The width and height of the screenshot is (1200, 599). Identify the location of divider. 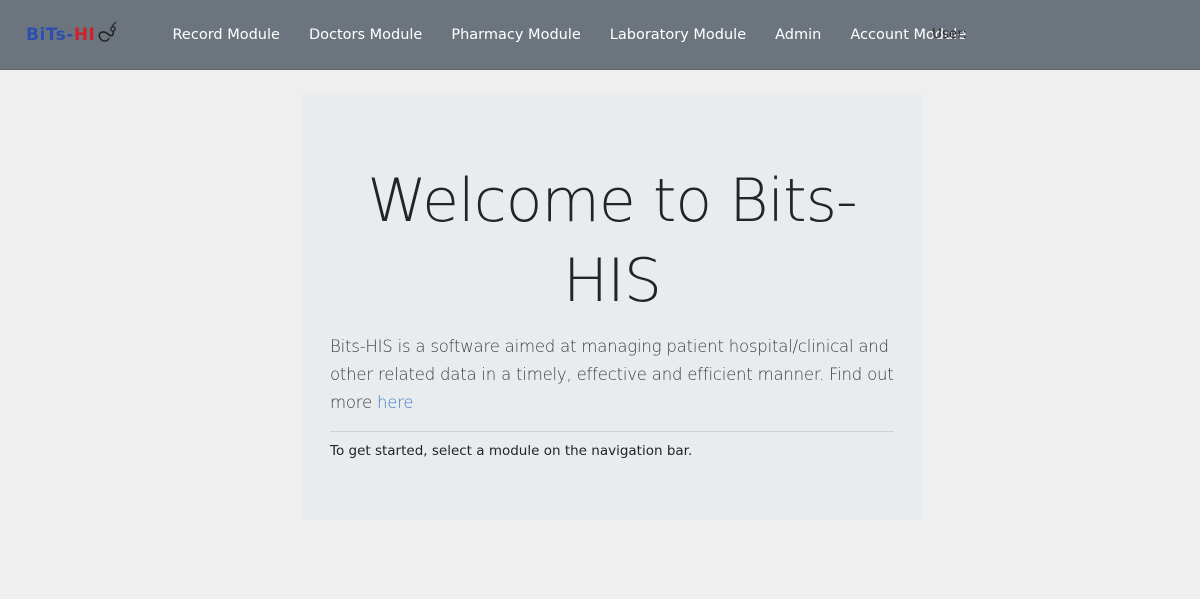
(612, 431).